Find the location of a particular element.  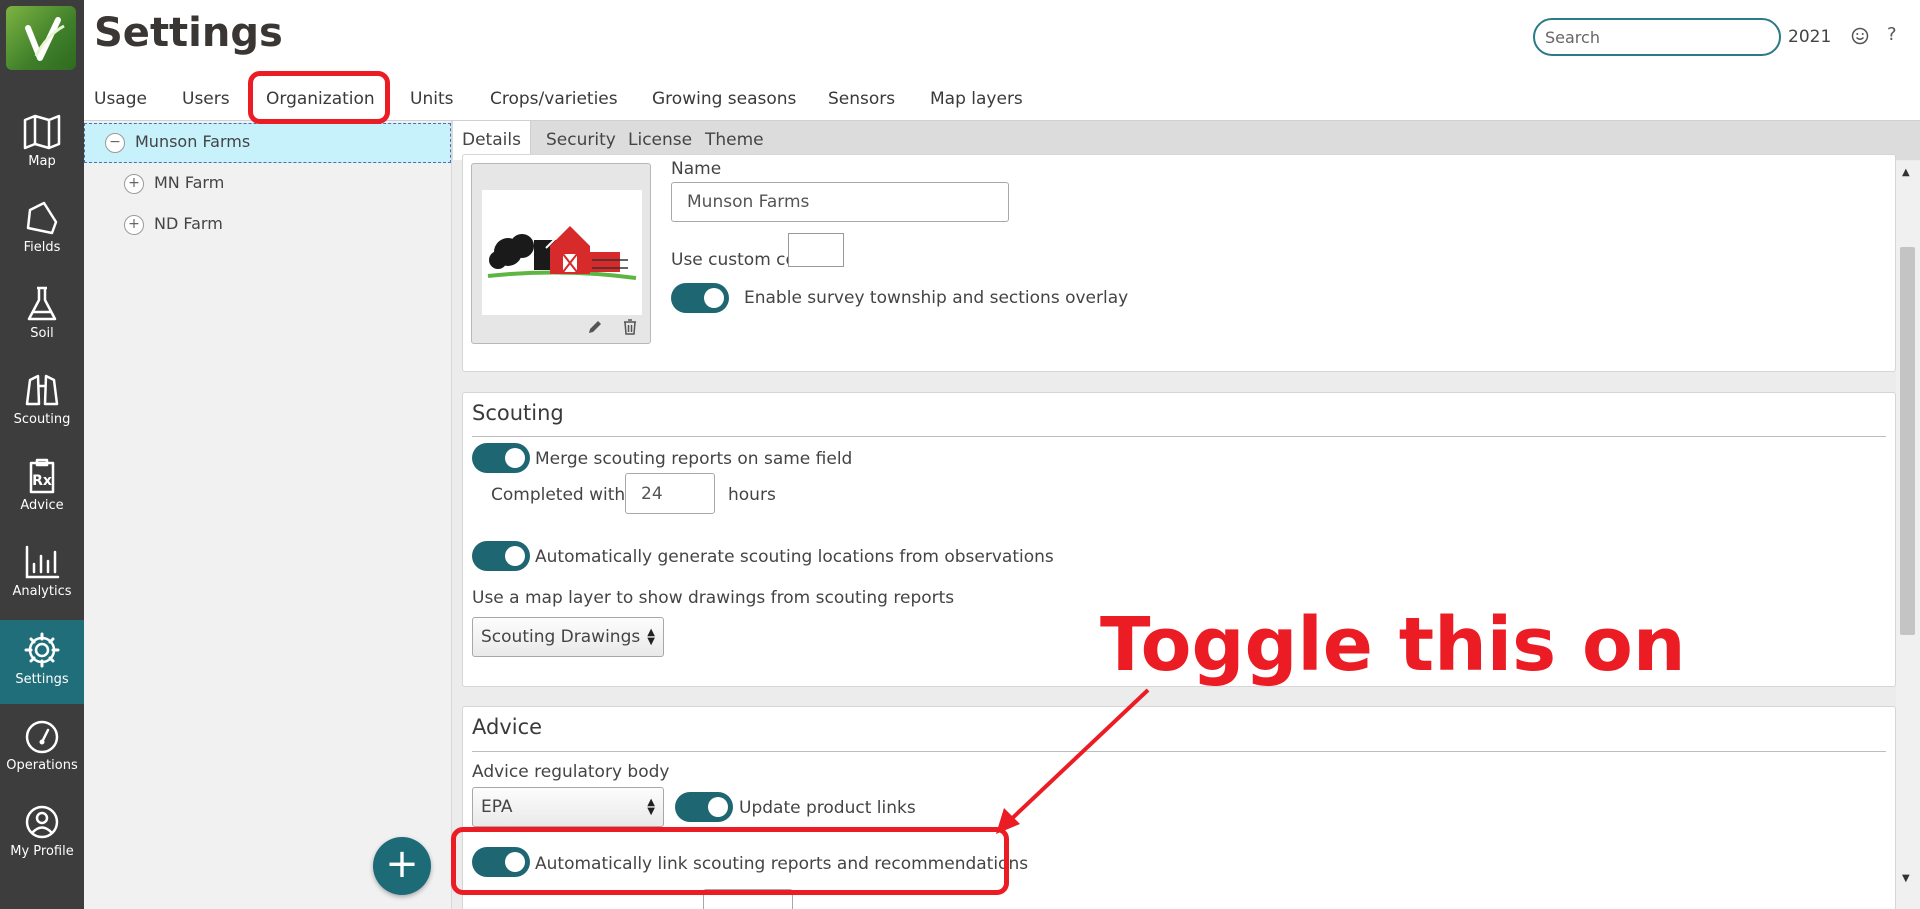

sidebar-item-my-profile: My Profile is located at coordinates (42, 834).